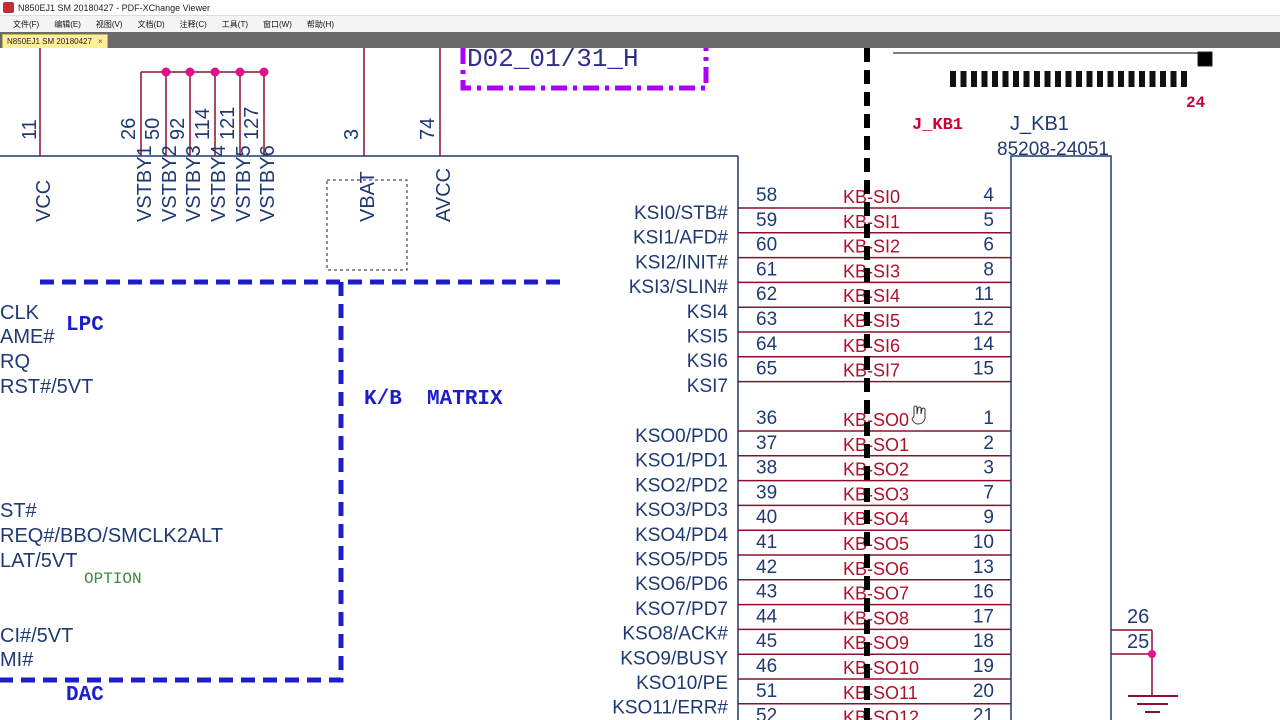 Image resolution: width=1280 pixels, height=720 pixels. I want to click on connector-pin-number: 7, so click(988, 492).